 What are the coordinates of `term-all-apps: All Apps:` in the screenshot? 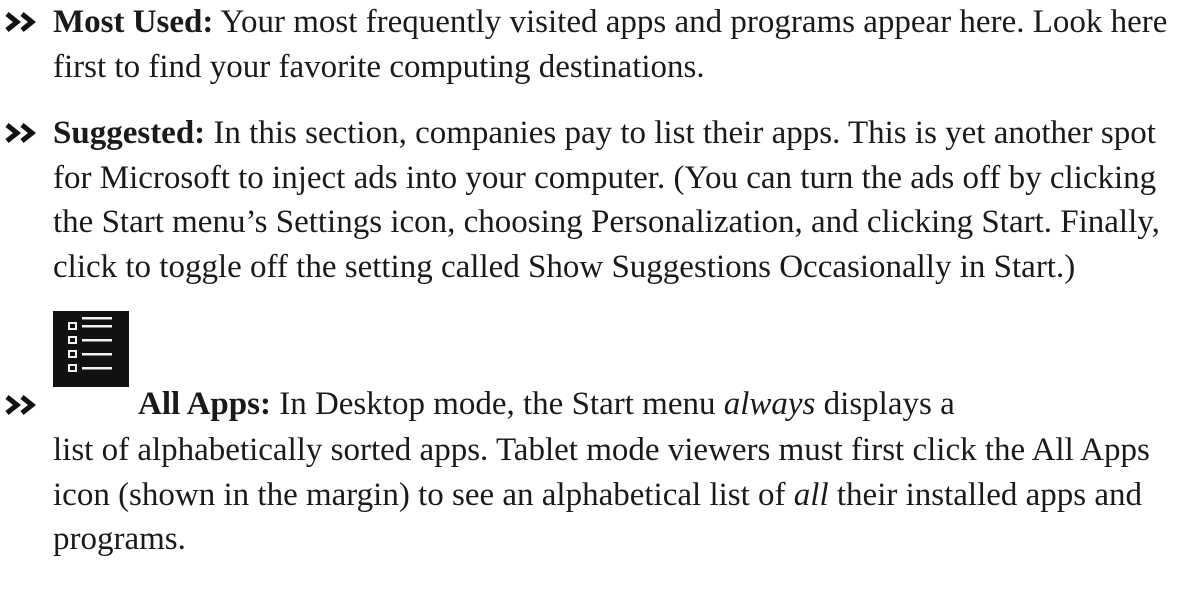 It's located at (204, 403).